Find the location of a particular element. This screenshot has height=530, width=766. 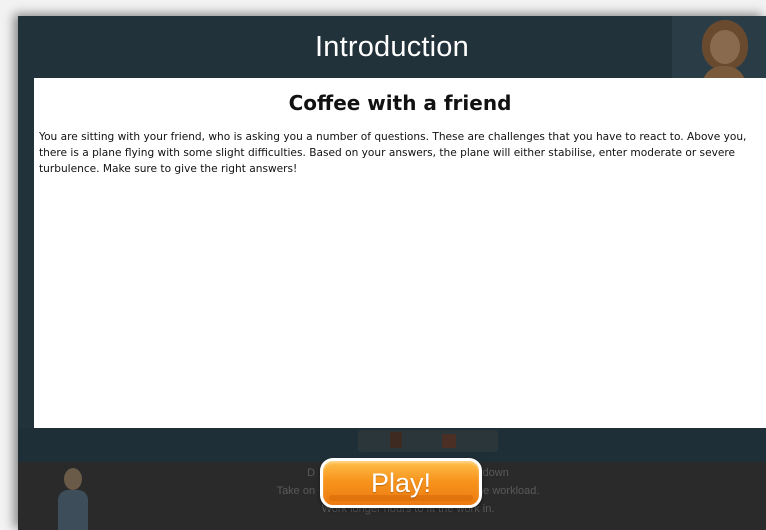

dialog-title: Introduction is located at coordinates (392, 46).